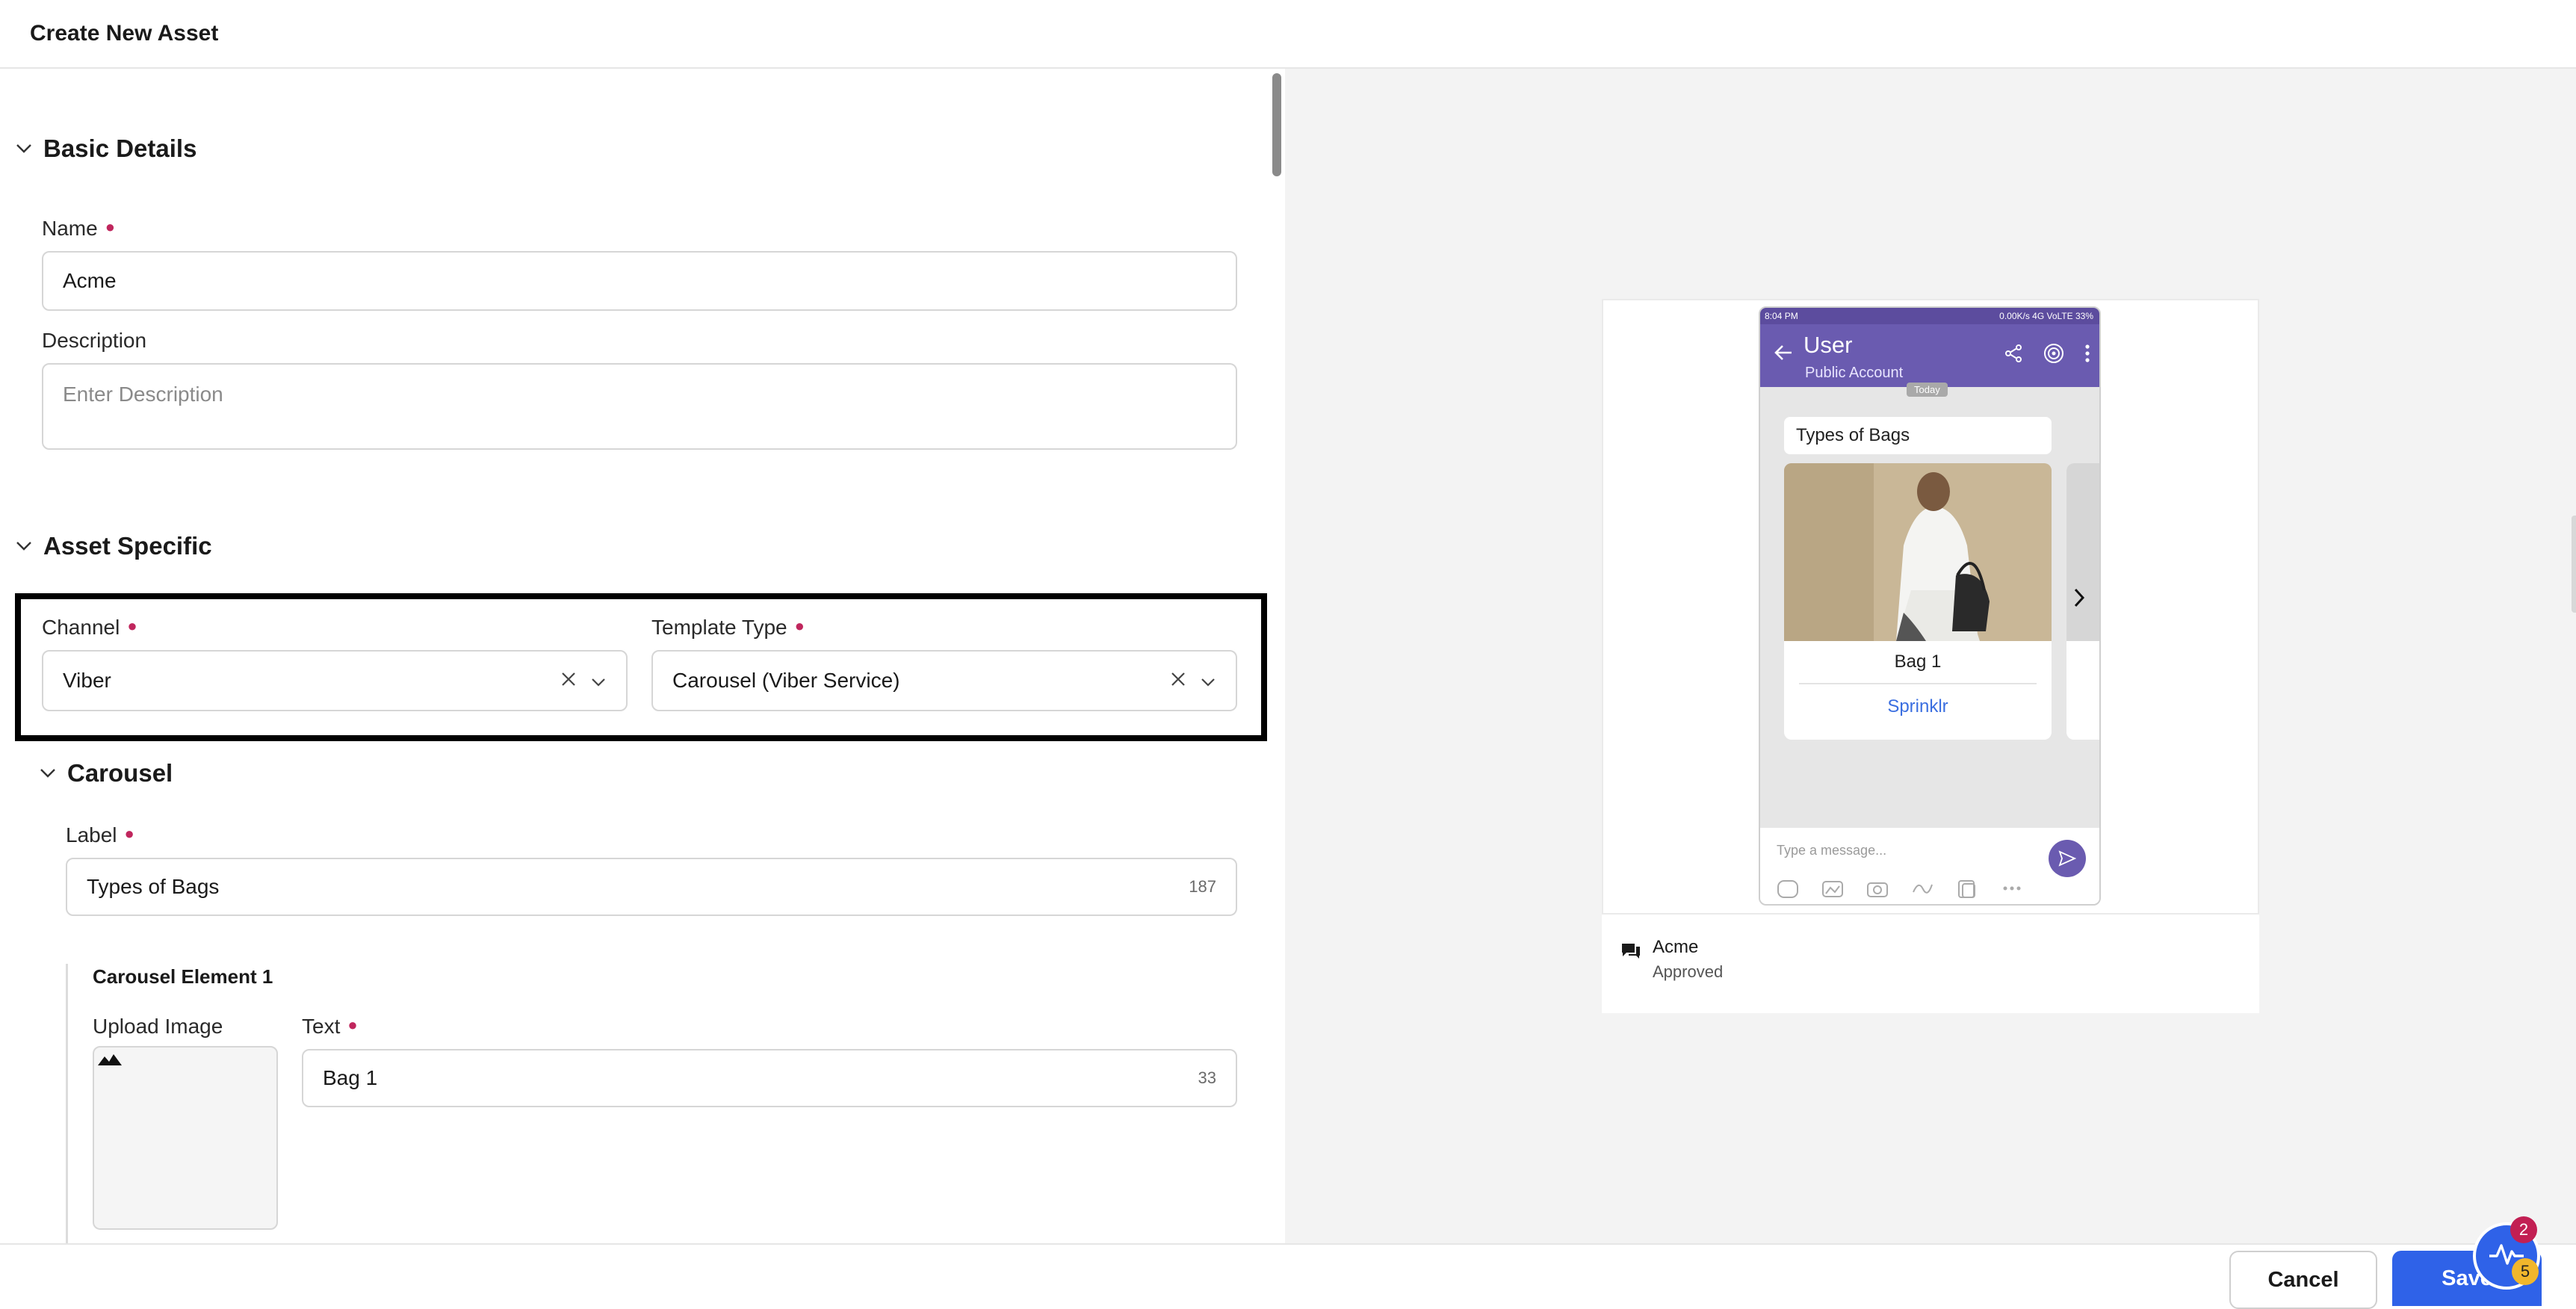 The image size is (2576, 1309). Describe the element at coordinates (1781, 316) in the screenshot. I see `status-time: 8:04 PM` at that location.